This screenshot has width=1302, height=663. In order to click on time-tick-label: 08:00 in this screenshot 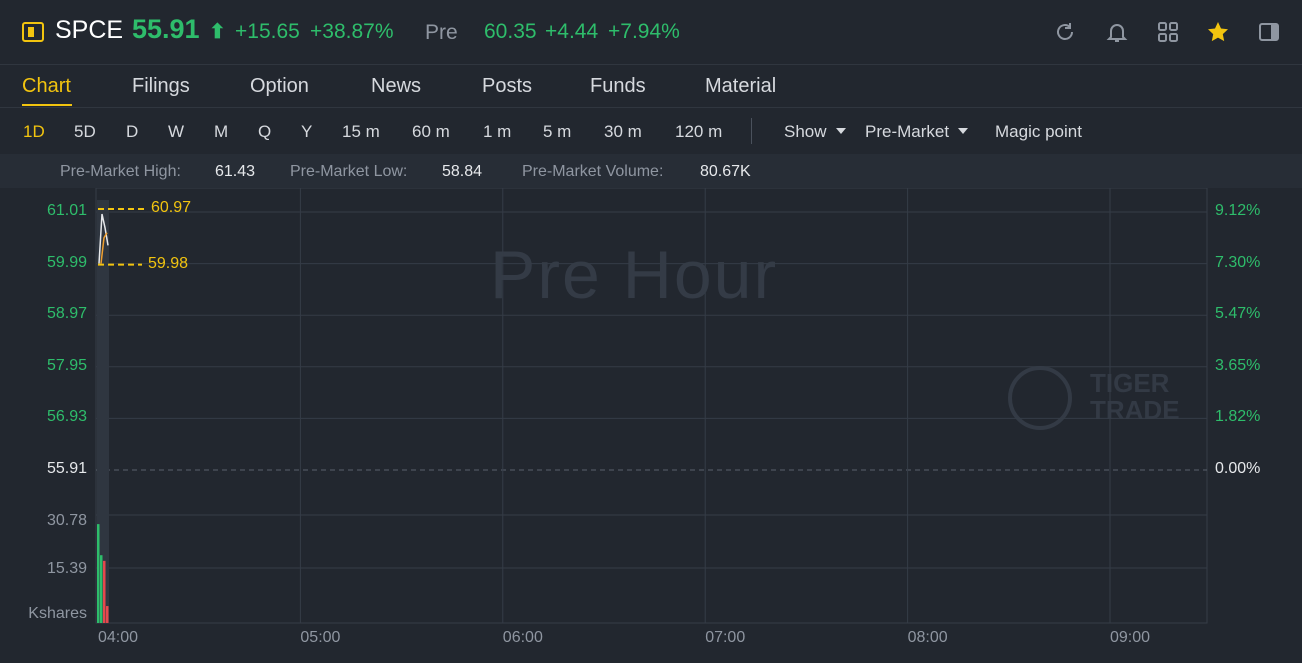, I will do `click(927, 637)`.